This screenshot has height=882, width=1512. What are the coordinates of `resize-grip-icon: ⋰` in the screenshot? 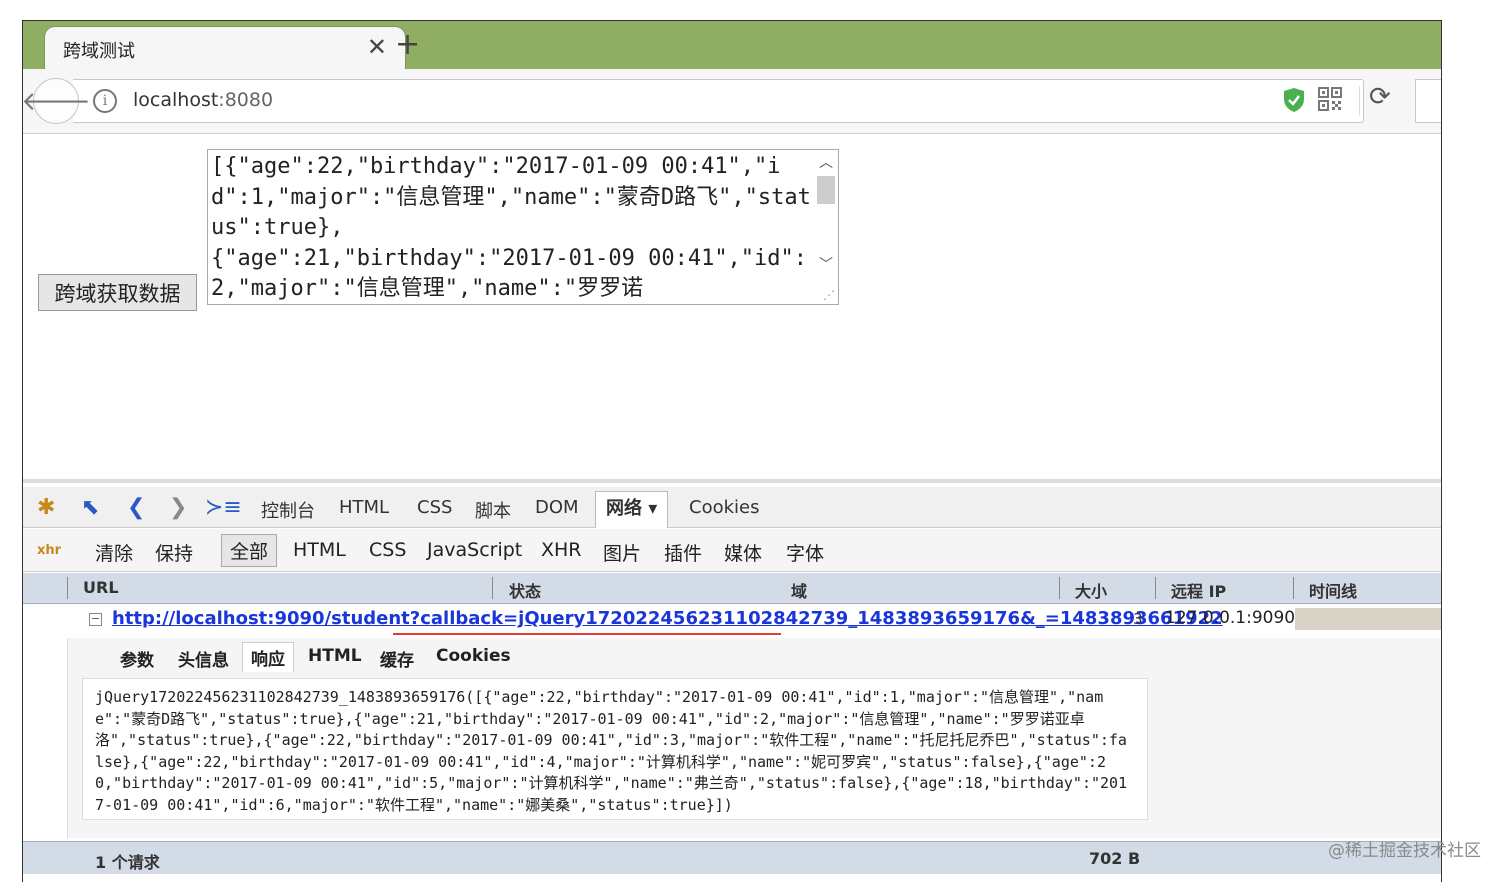 It's located at (829, 295).